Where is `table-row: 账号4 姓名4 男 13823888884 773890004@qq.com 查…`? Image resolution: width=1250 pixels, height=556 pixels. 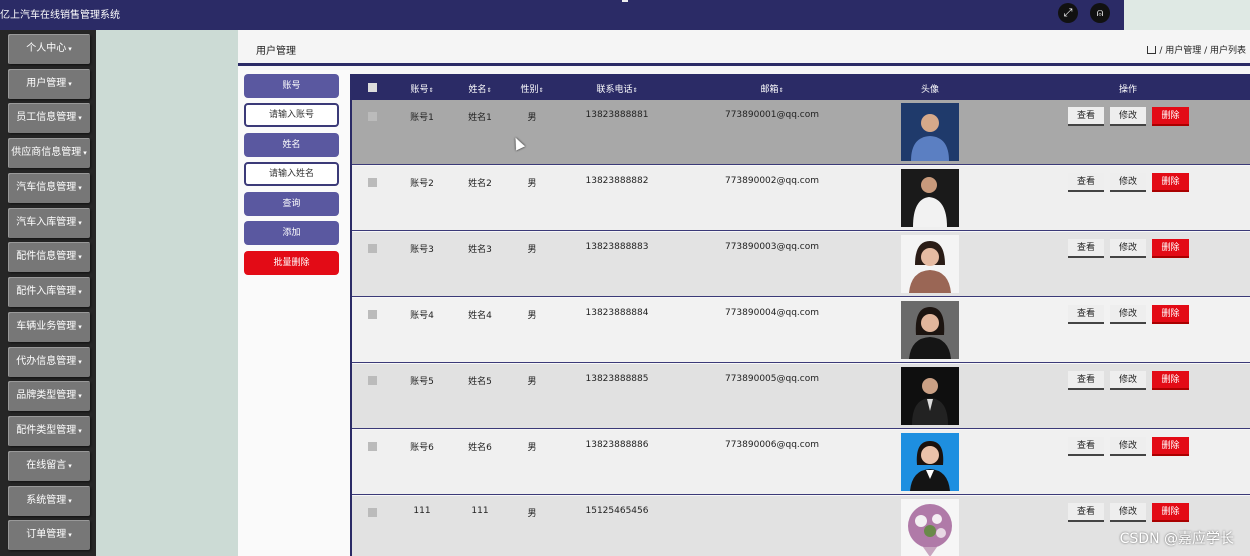 table-row: 账号4 姓名4 男 13823888884 773890004@qq.com 查… is located at coordinates (801, 330).